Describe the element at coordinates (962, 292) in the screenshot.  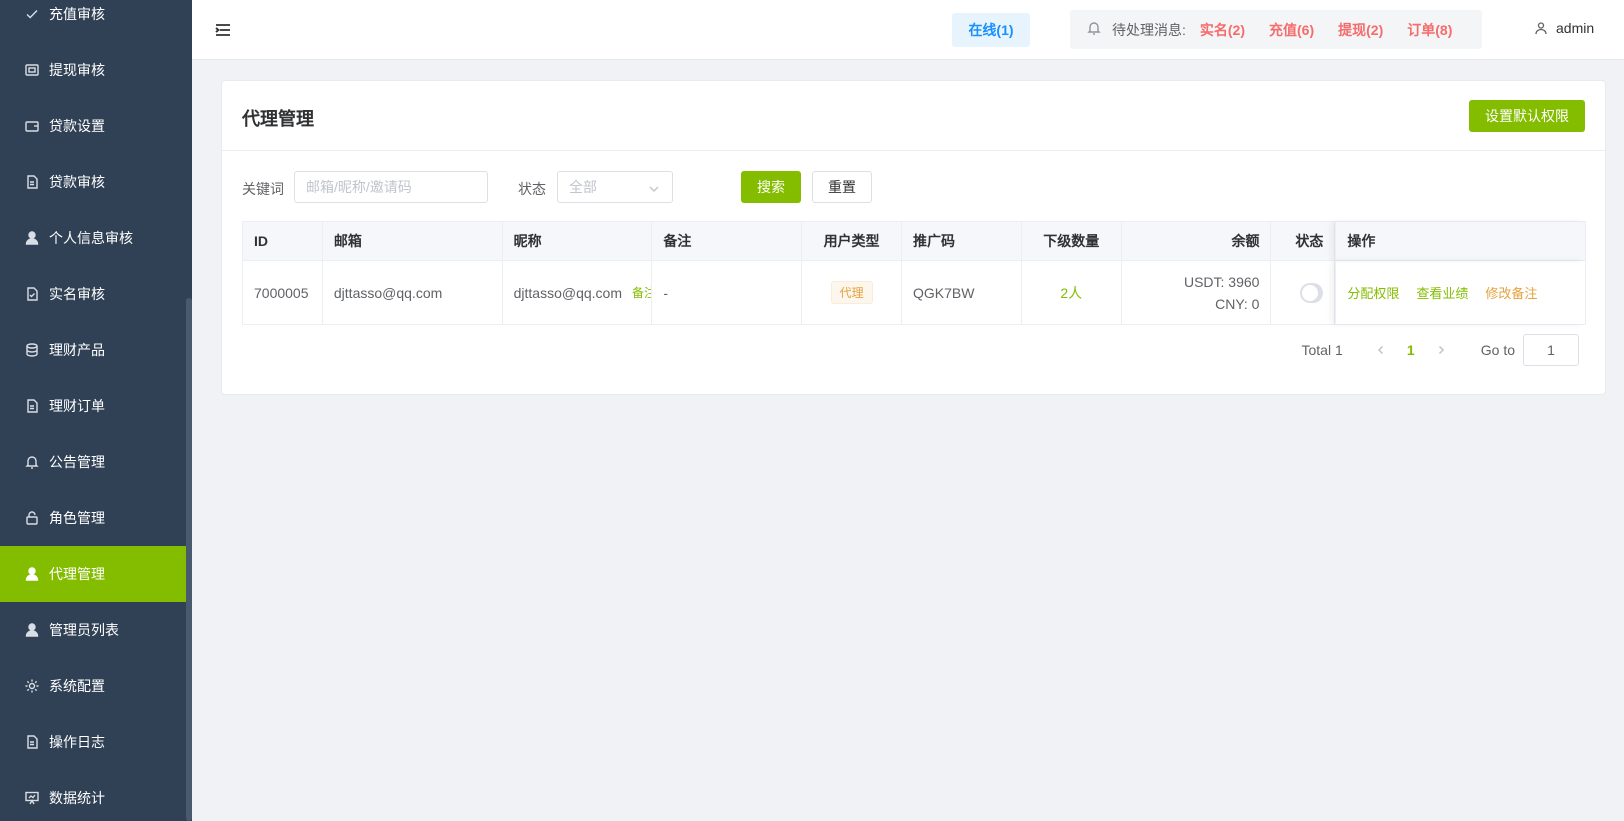
I see `cell-promo-code: QGK7BW` at that location.